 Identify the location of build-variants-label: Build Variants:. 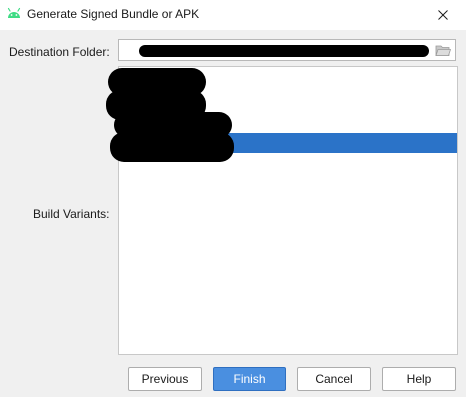
(71, 214).